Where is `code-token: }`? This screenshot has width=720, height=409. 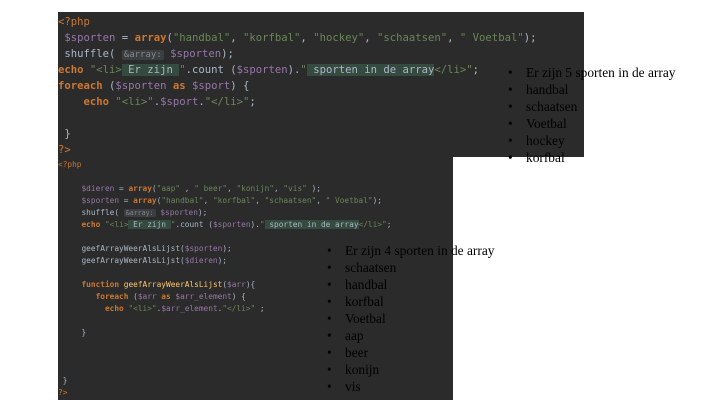 code-token: } is located at coordinates (64, 134).